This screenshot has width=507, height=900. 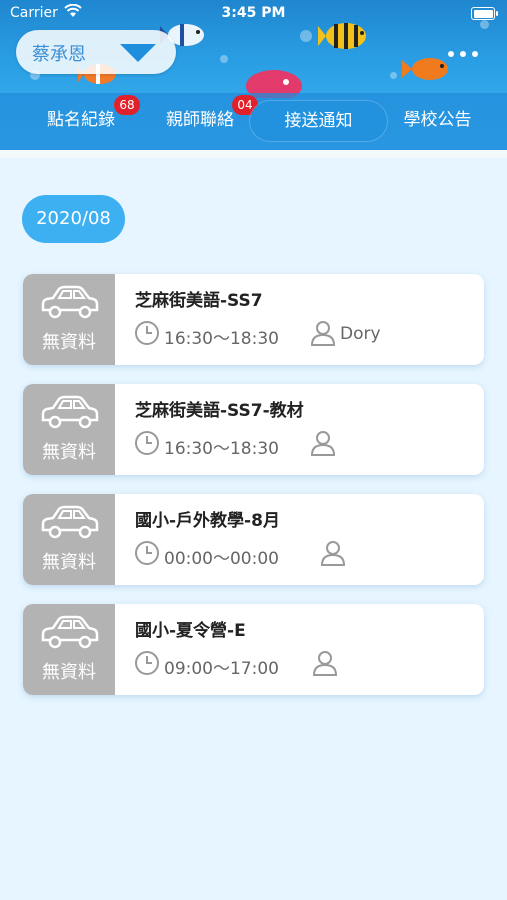 I want to click on card-time: 09:00～17:00, so click(x=221, y=669).